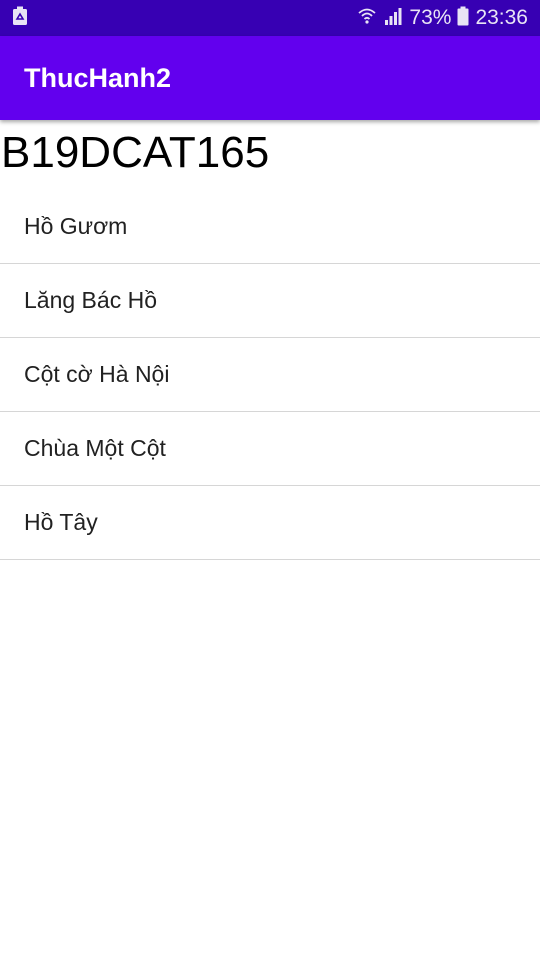  What do you see at coordinates (97, 374) in the screenshot?
I see `list-item-label: Cột cờ Hà Nội` at bounding box center [97, 374].